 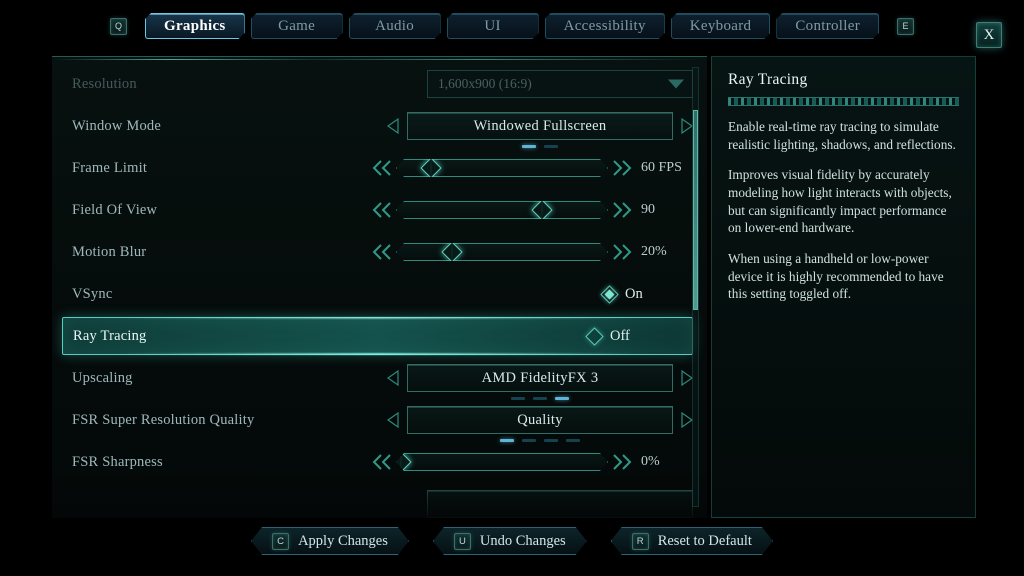 What do you see at coordinates (502, 462) in the screenshot?
I see `fsr-sharpness-track` at bounding box center [502, 462].